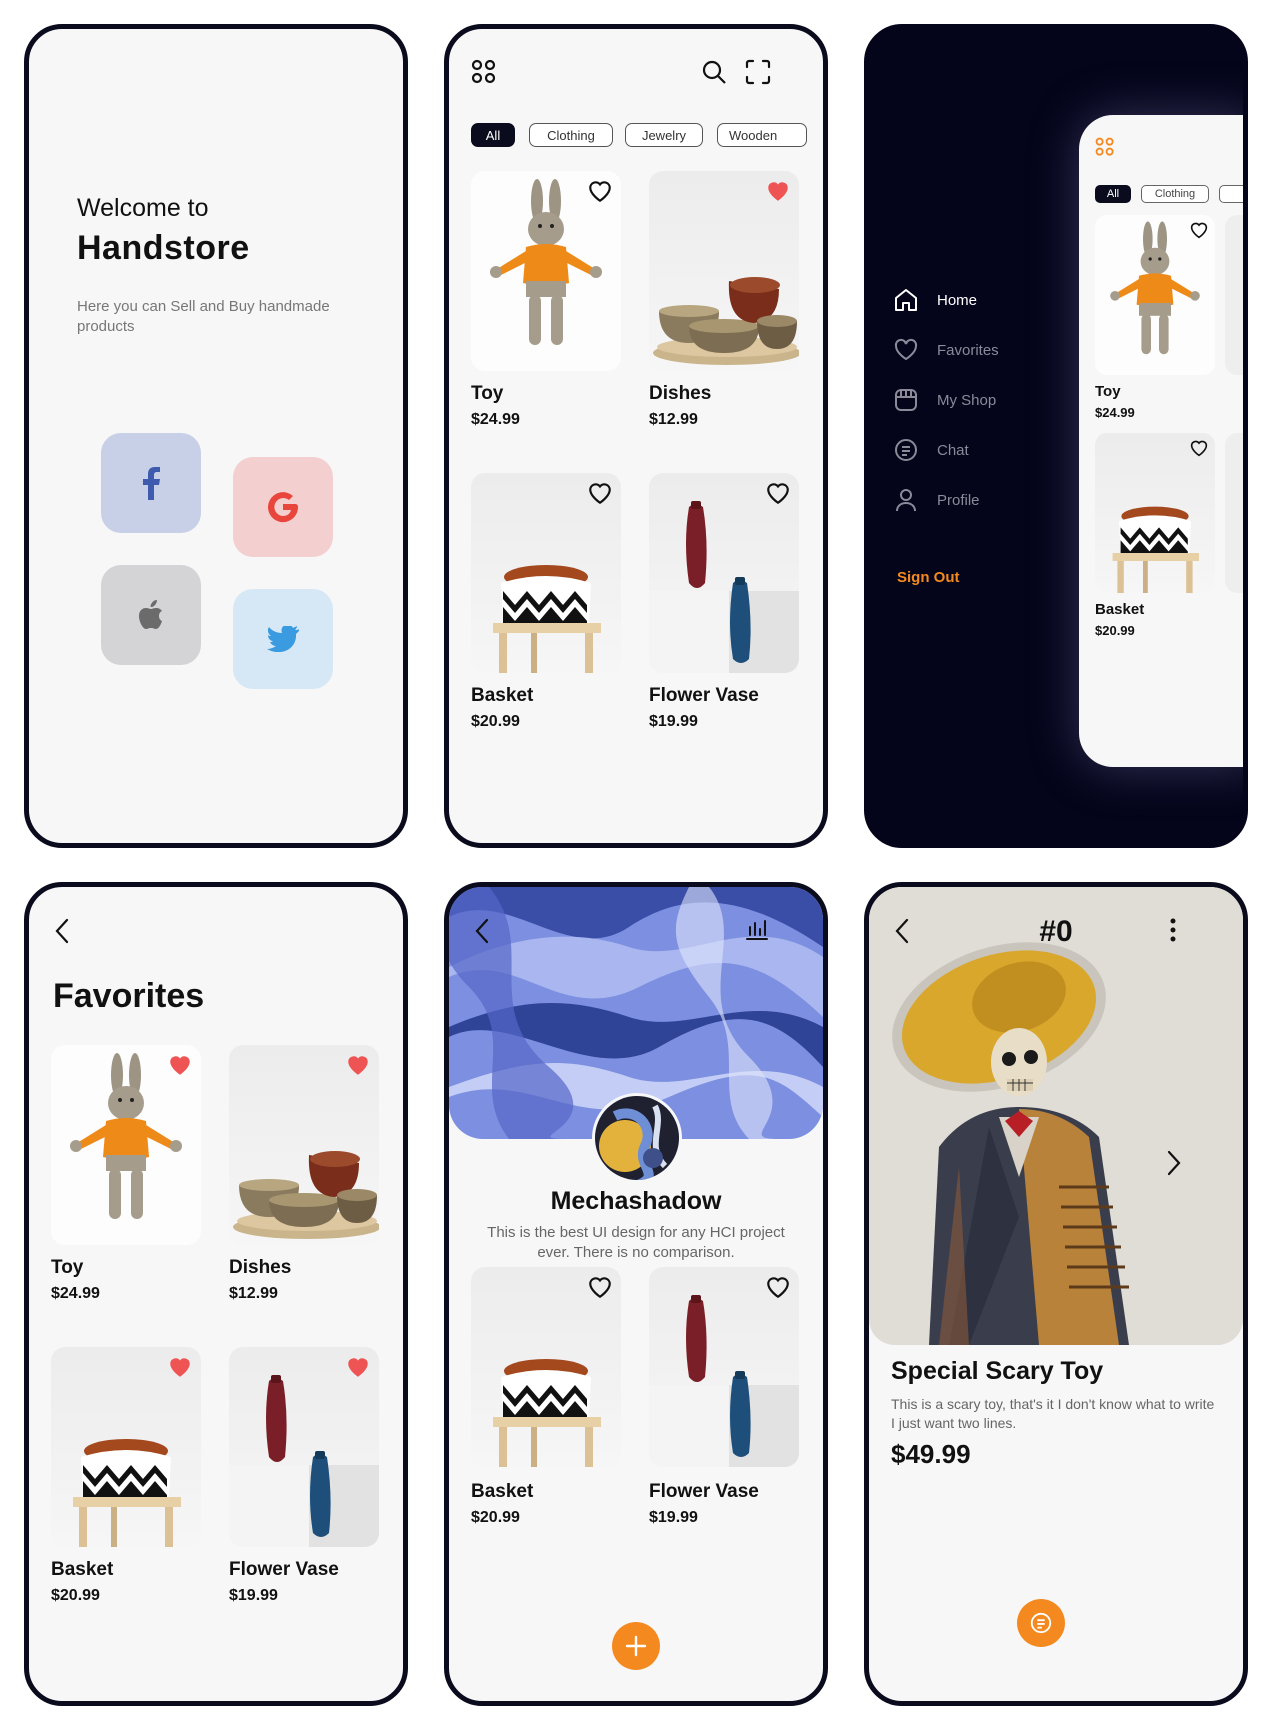 This screenshot has width=1275, height=1729. What do you see at coordinates (1174, 1163) in the screenshot?
I see `next-image-arrow-icon` at bounding box center [1174, 1163].